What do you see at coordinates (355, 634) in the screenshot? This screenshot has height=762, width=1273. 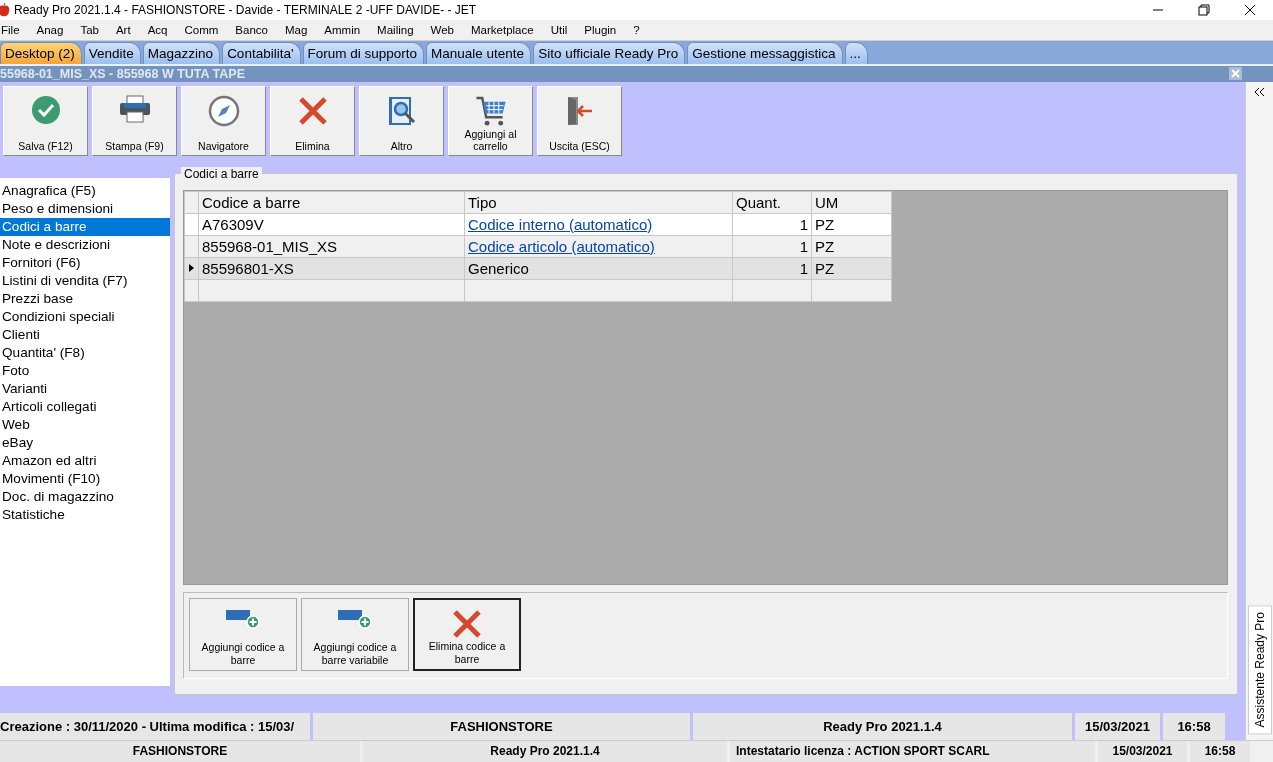 I see `action-button: Aggiungi codice a barre variabile` at bounding box center [355, 634].